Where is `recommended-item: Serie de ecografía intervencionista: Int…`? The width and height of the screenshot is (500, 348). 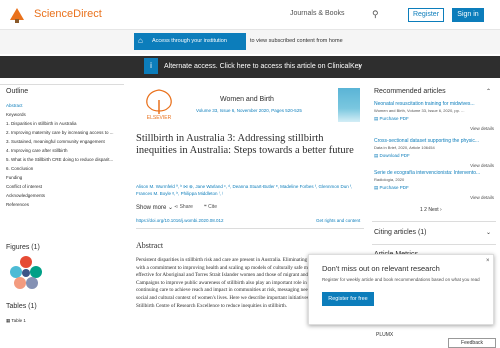 recommended-item: Serie de ecografía intervencionista: Int… is located at coordinates (434, 185).